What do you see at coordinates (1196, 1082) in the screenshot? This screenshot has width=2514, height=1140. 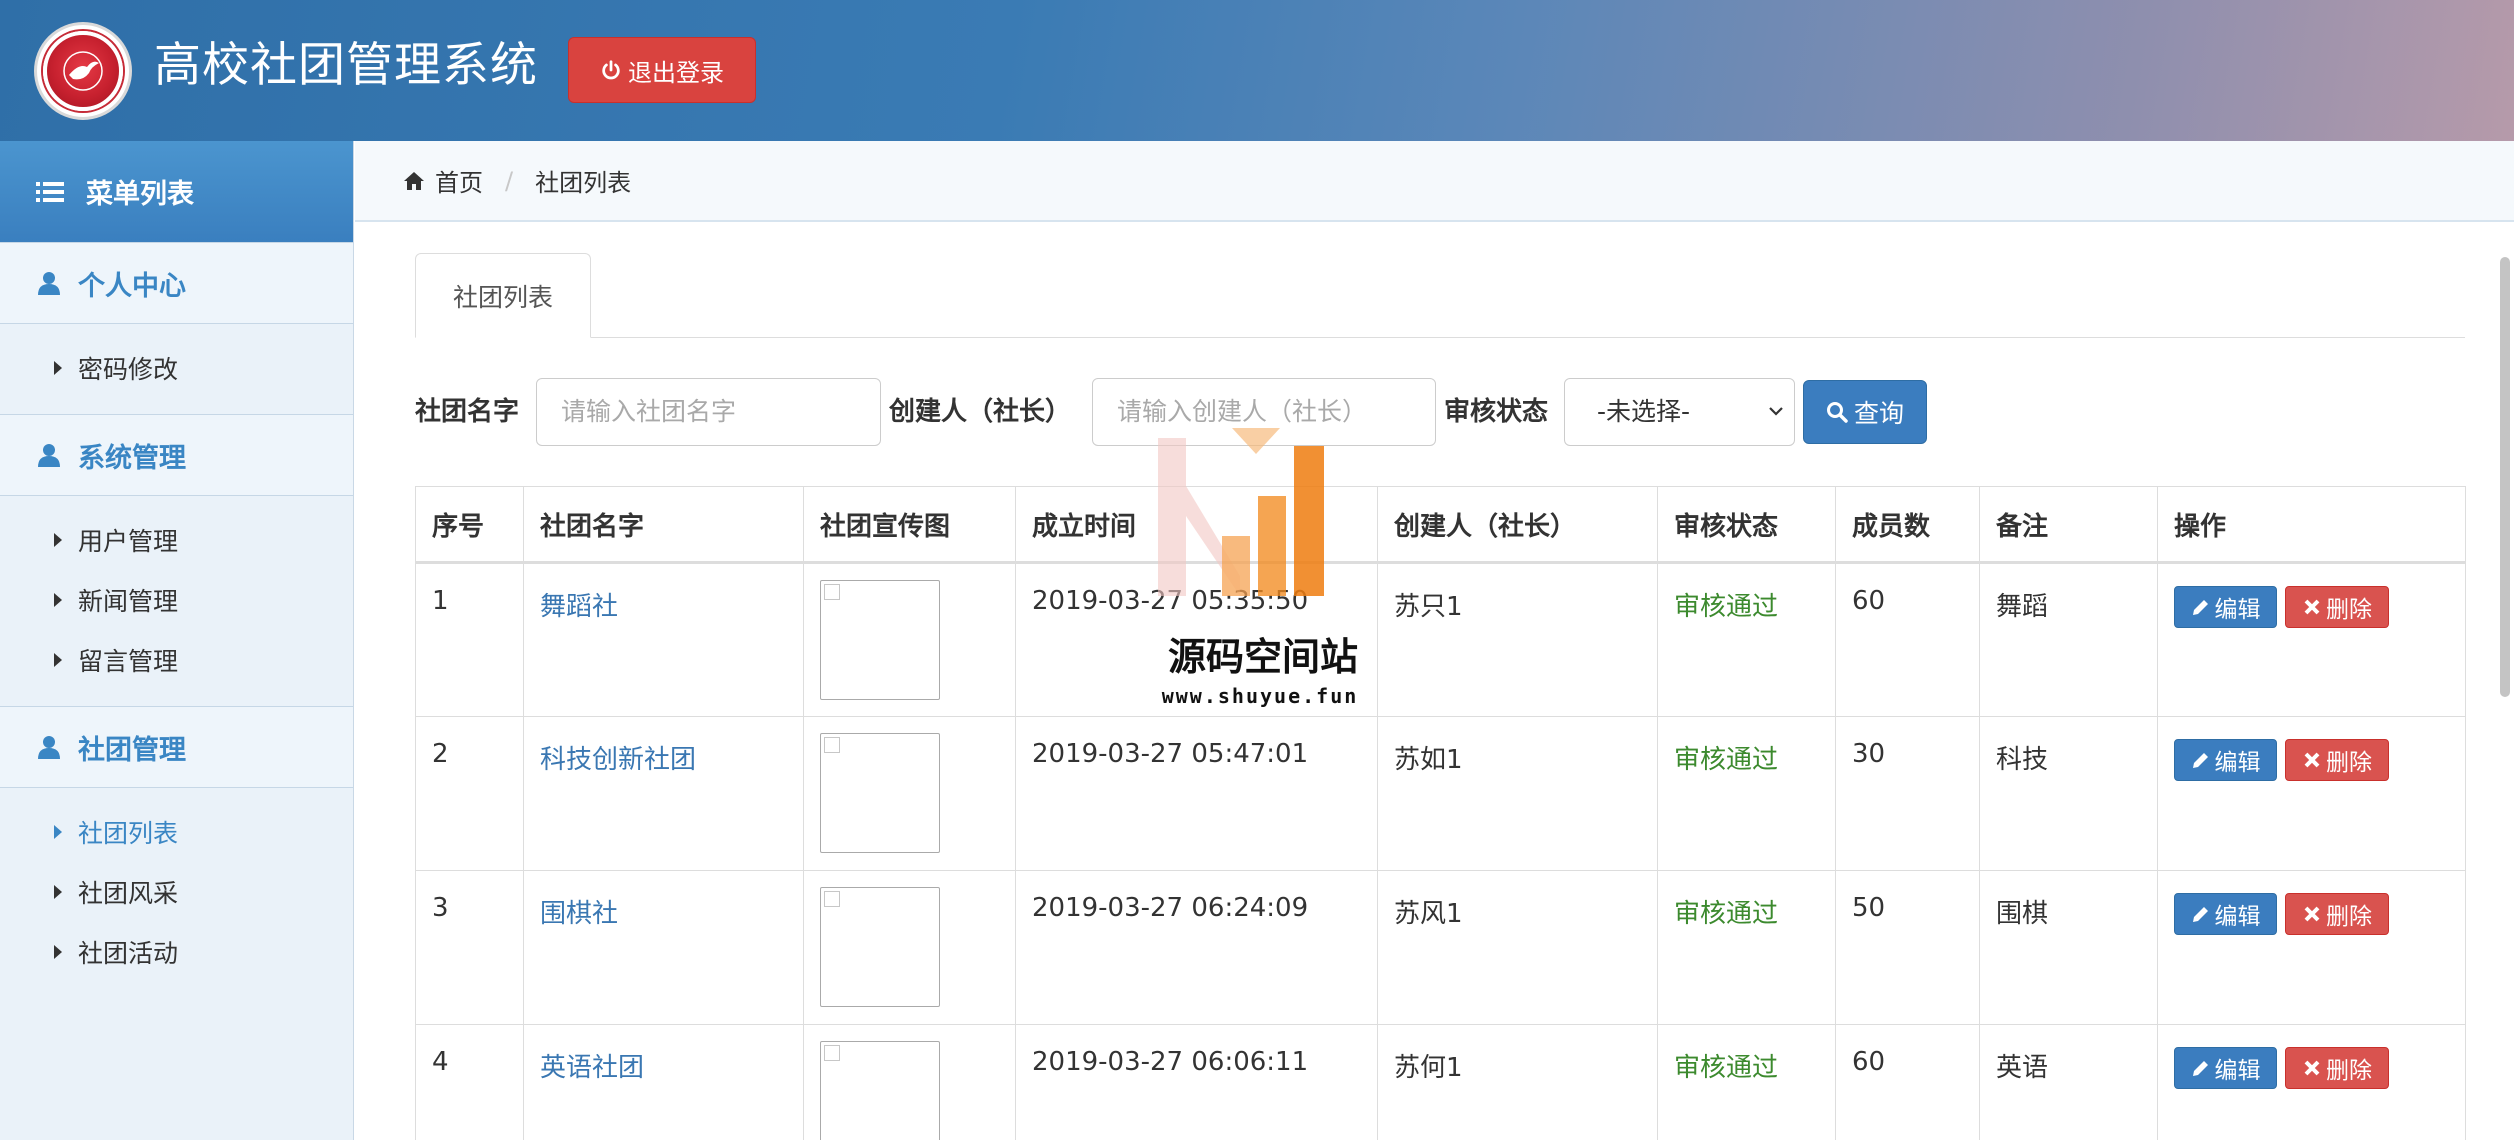 I see `cell-time: 2019-03-27 06:06:11` at bounding box center [1196, 1082].